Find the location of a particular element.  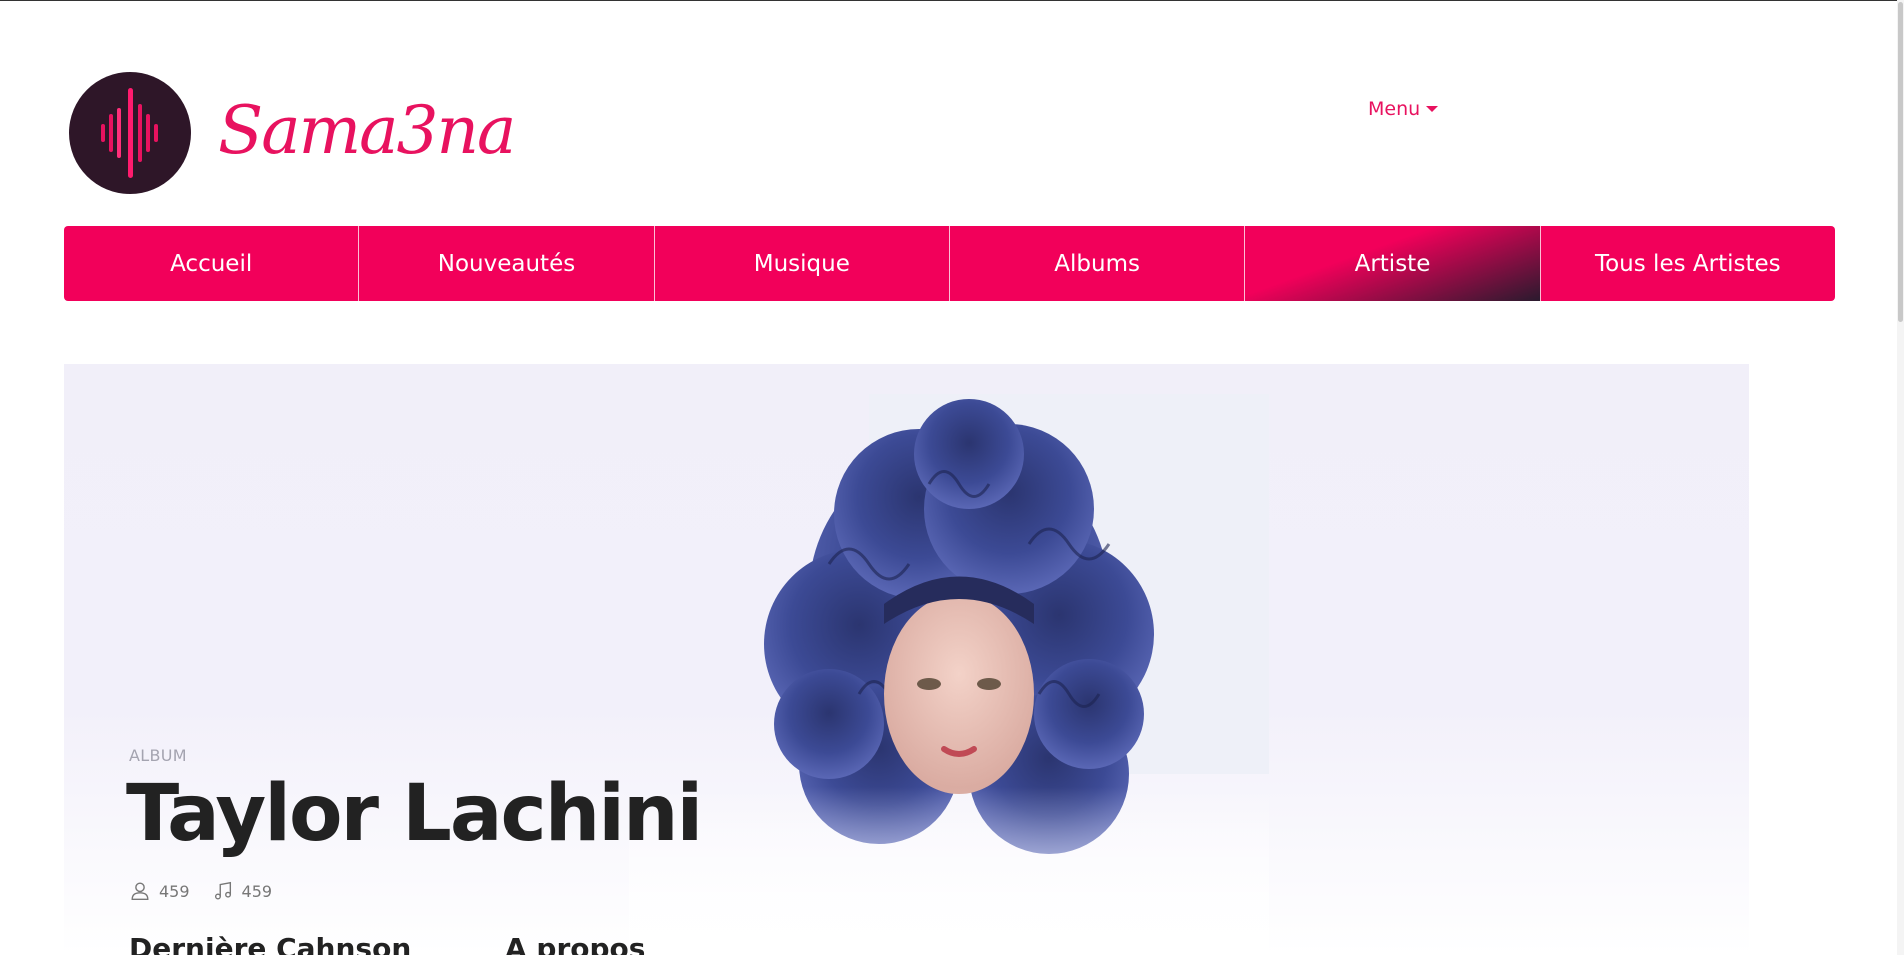

music-note-icon is located at coordinates (222, 890).